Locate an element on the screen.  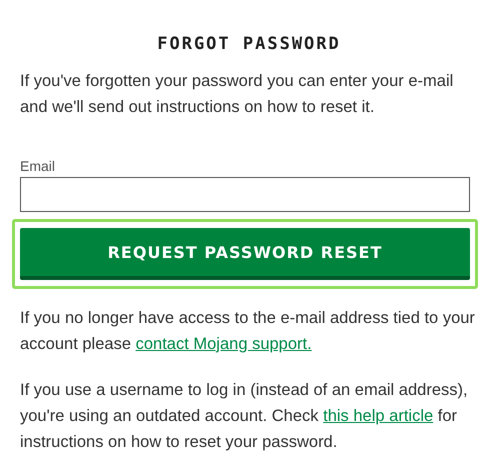
help-article-link: this help article is located at coordinates (378, 416).